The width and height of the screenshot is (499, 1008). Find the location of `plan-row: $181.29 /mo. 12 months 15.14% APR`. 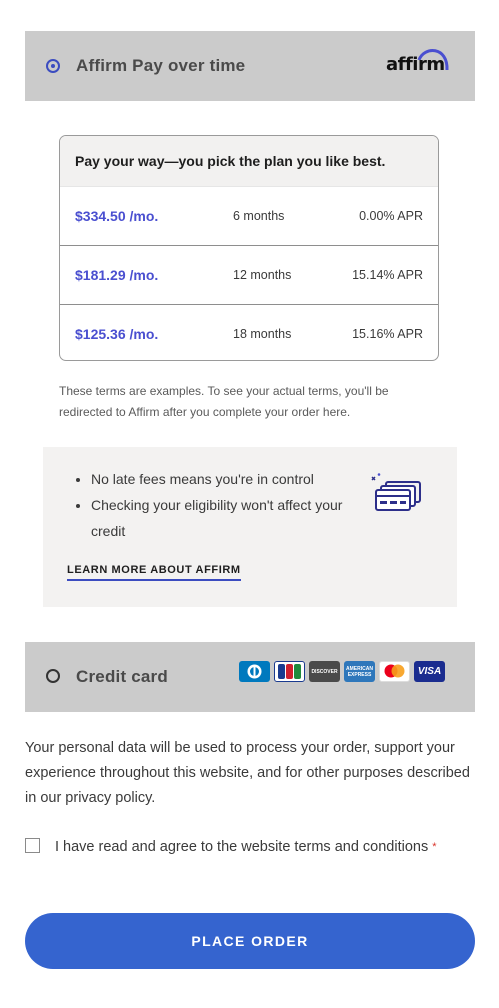

plan-row: $181.29 /mo. 12 months 15.14% APR is located at coordinates (249, 275).